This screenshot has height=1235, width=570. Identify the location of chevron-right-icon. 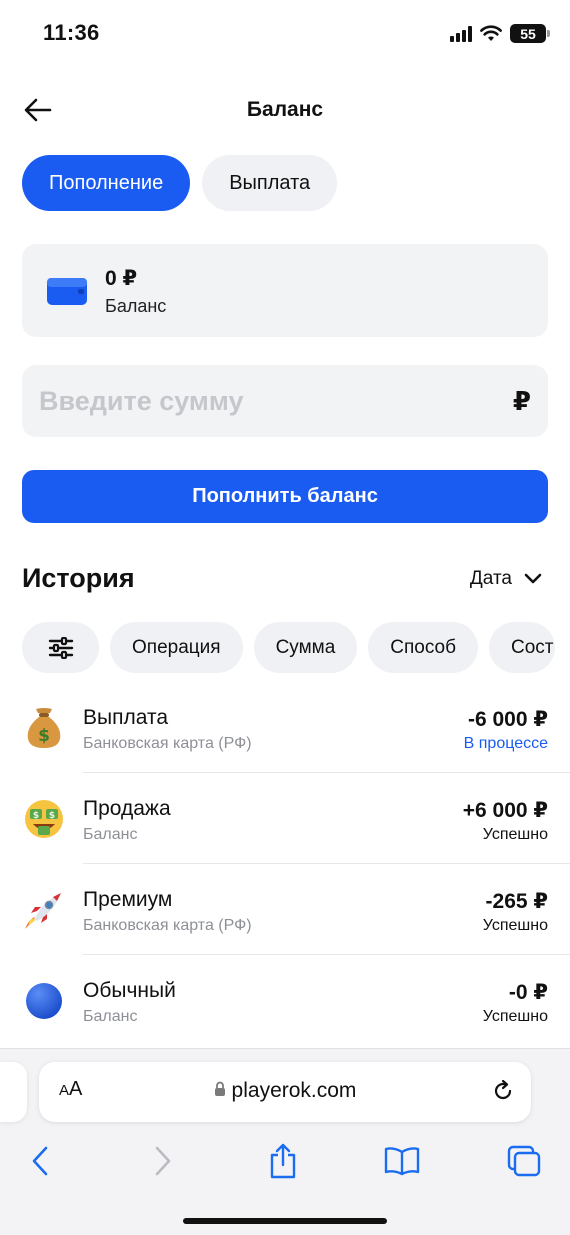
(163, 1161).